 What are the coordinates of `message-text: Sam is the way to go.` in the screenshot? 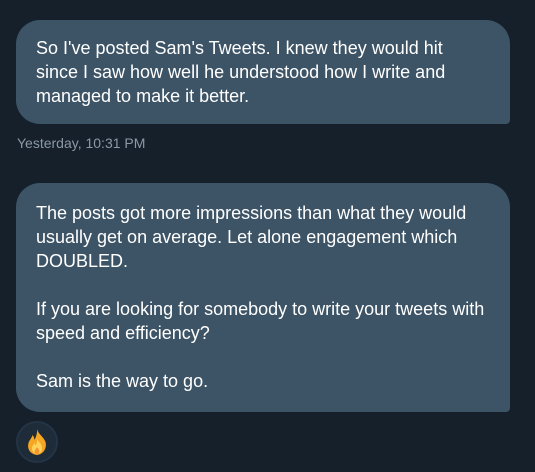 It's located at (122, 381).